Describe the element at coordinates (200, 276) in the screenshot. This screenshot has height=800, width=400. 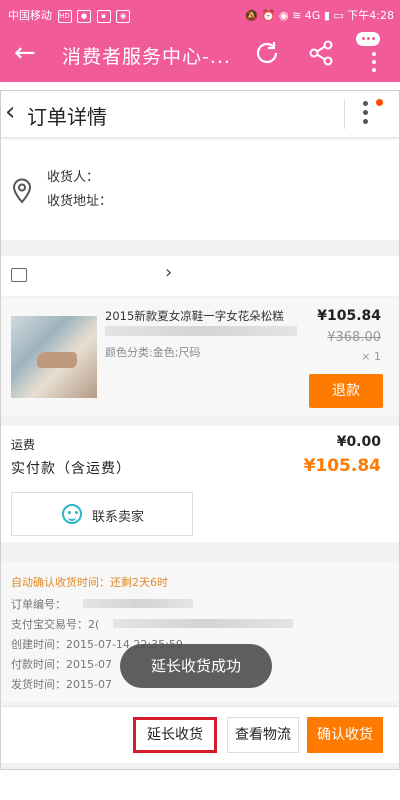
I see `shop-row: ›` at that location.